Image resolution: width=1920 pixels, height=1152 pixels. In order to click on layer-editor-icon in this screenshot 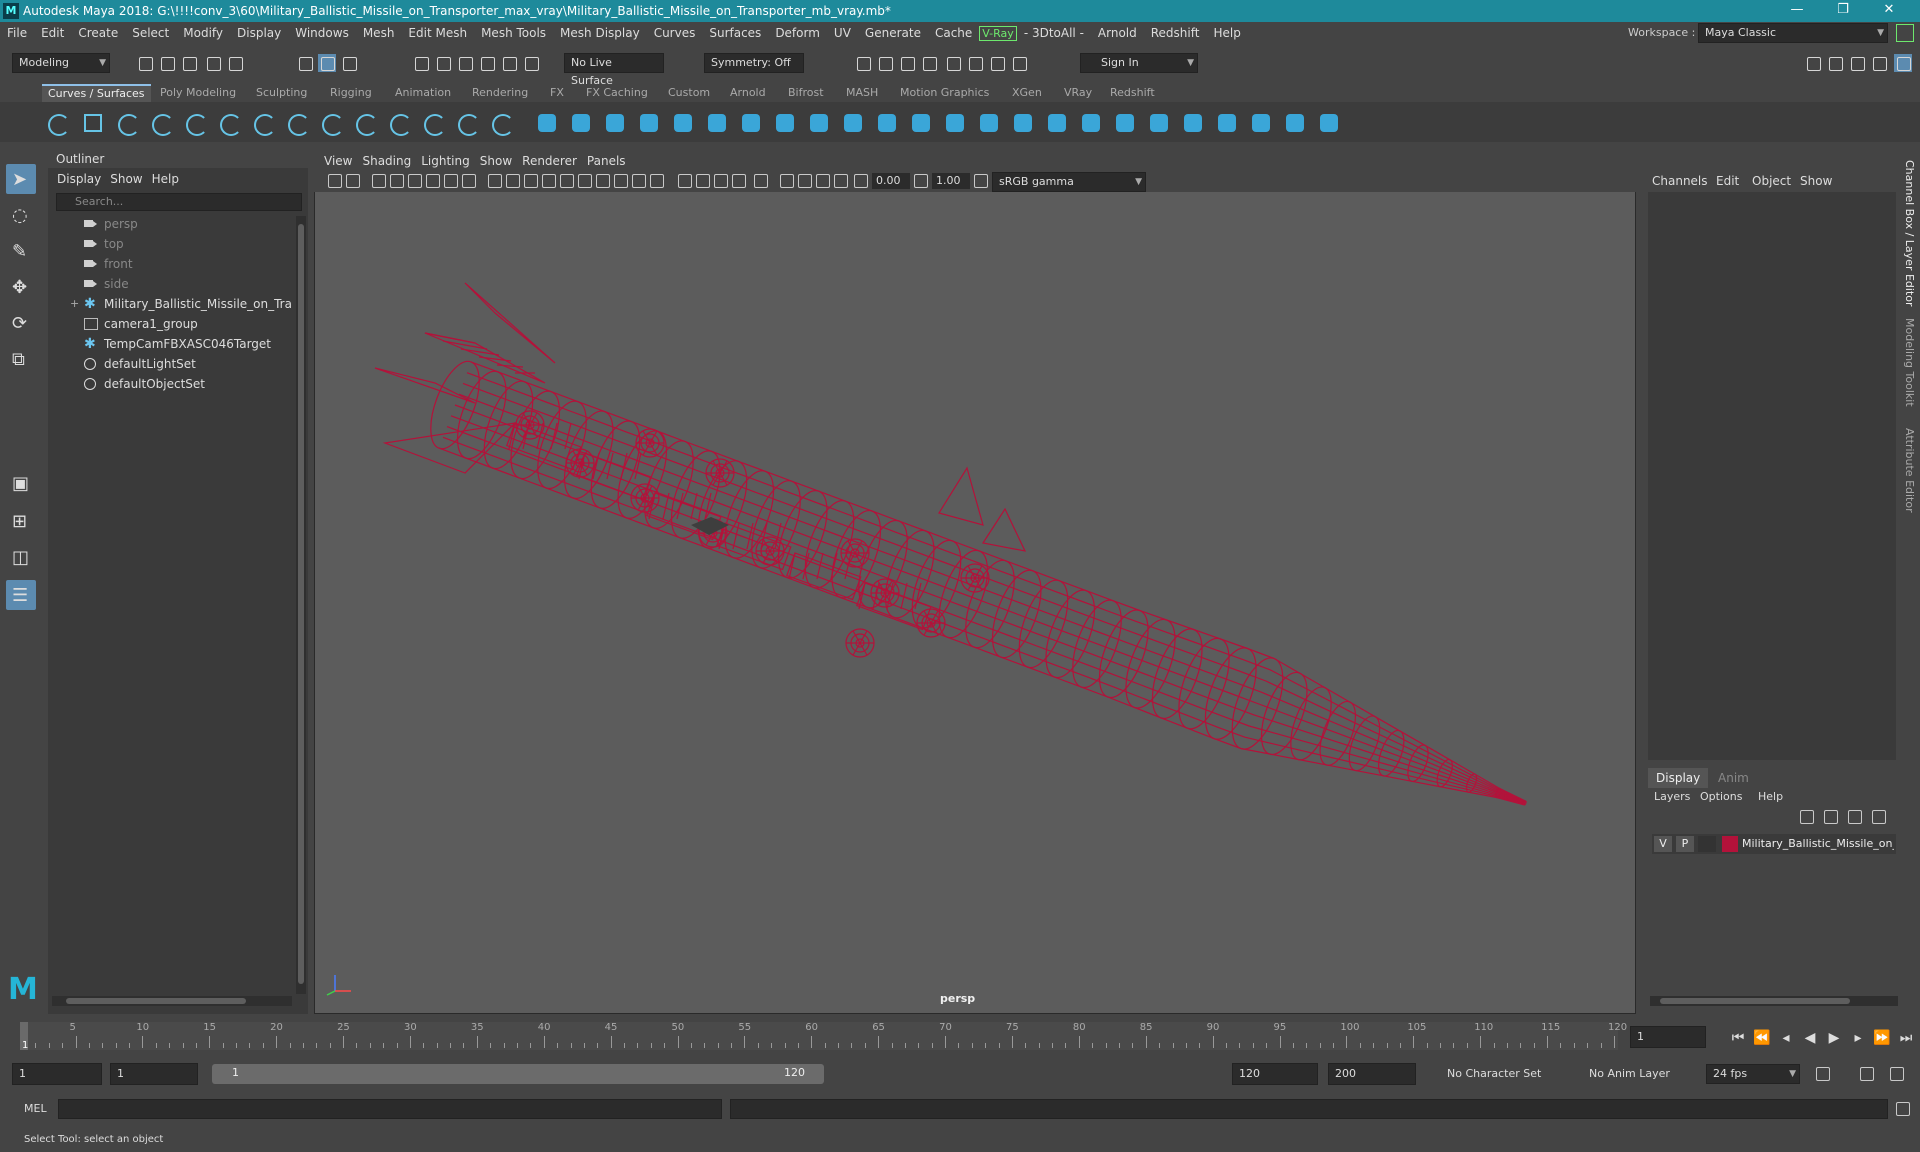, I will do `click(1903, 63)`.